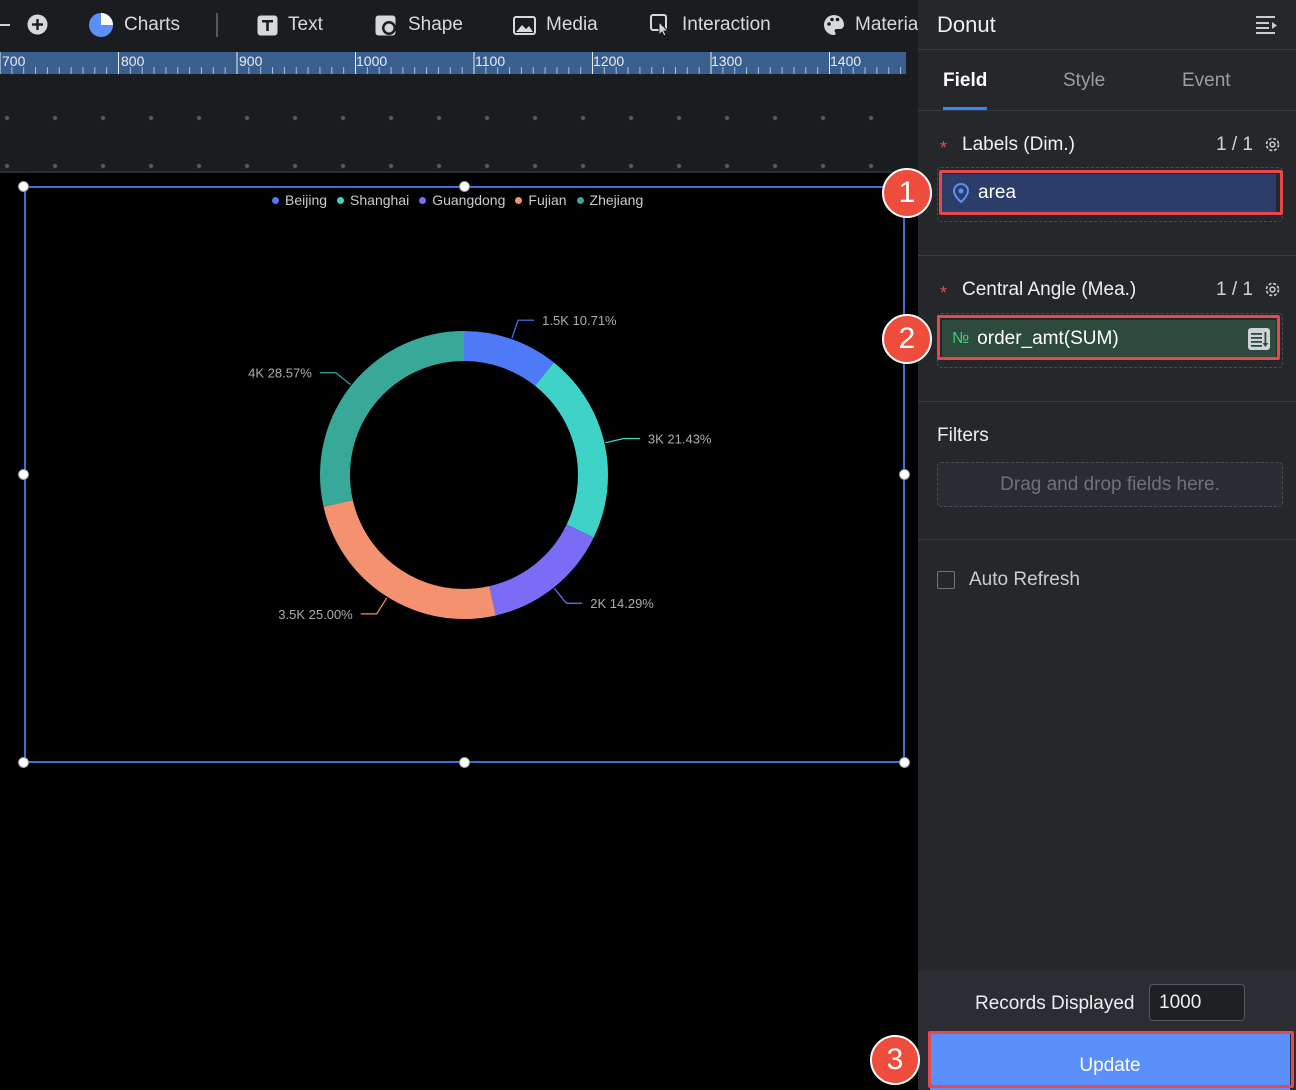 The width and height of the screenshot is (1296, 1090). I want to click on central-angle-count: 1 / 1, so click(1234, 289).